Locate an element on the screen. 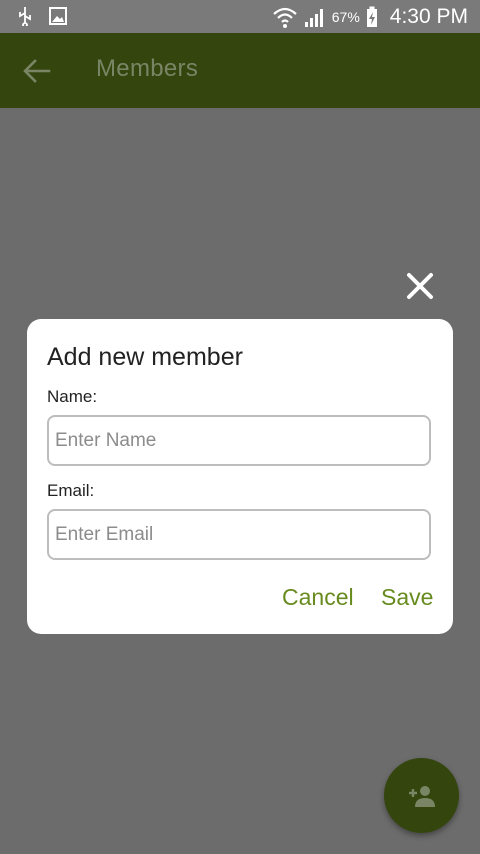  name-field-box is located at coordinates (239, 440).